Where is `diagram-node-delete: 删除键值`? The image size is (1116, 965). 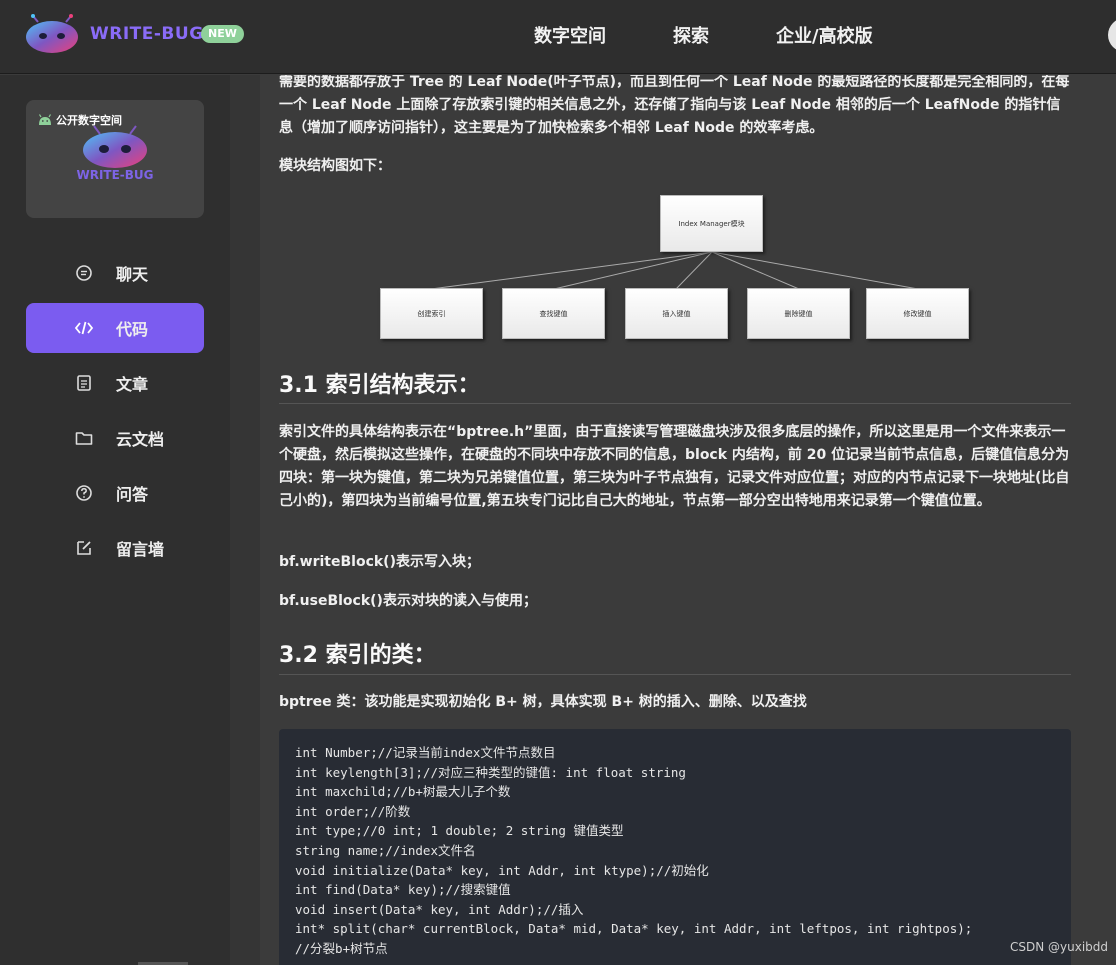 diagram-node-delete: 删除键值 is located at coordinates (798, 313).